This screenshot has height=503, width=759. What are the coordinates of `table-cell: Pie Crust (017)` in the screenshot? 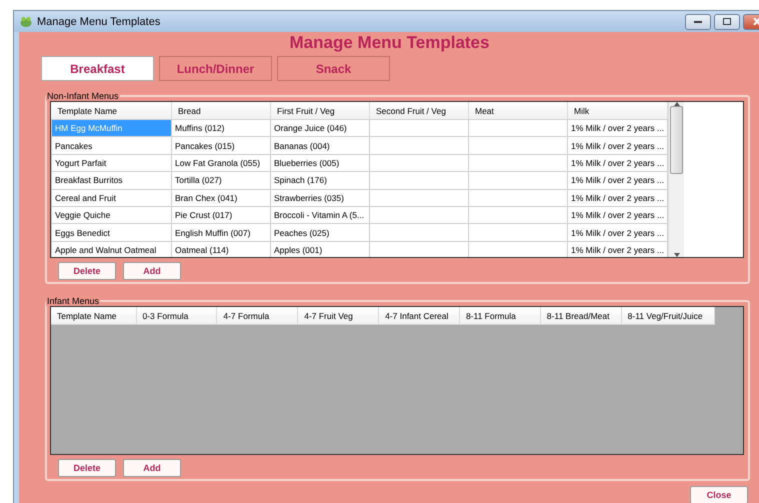 It's located at (221, 215).